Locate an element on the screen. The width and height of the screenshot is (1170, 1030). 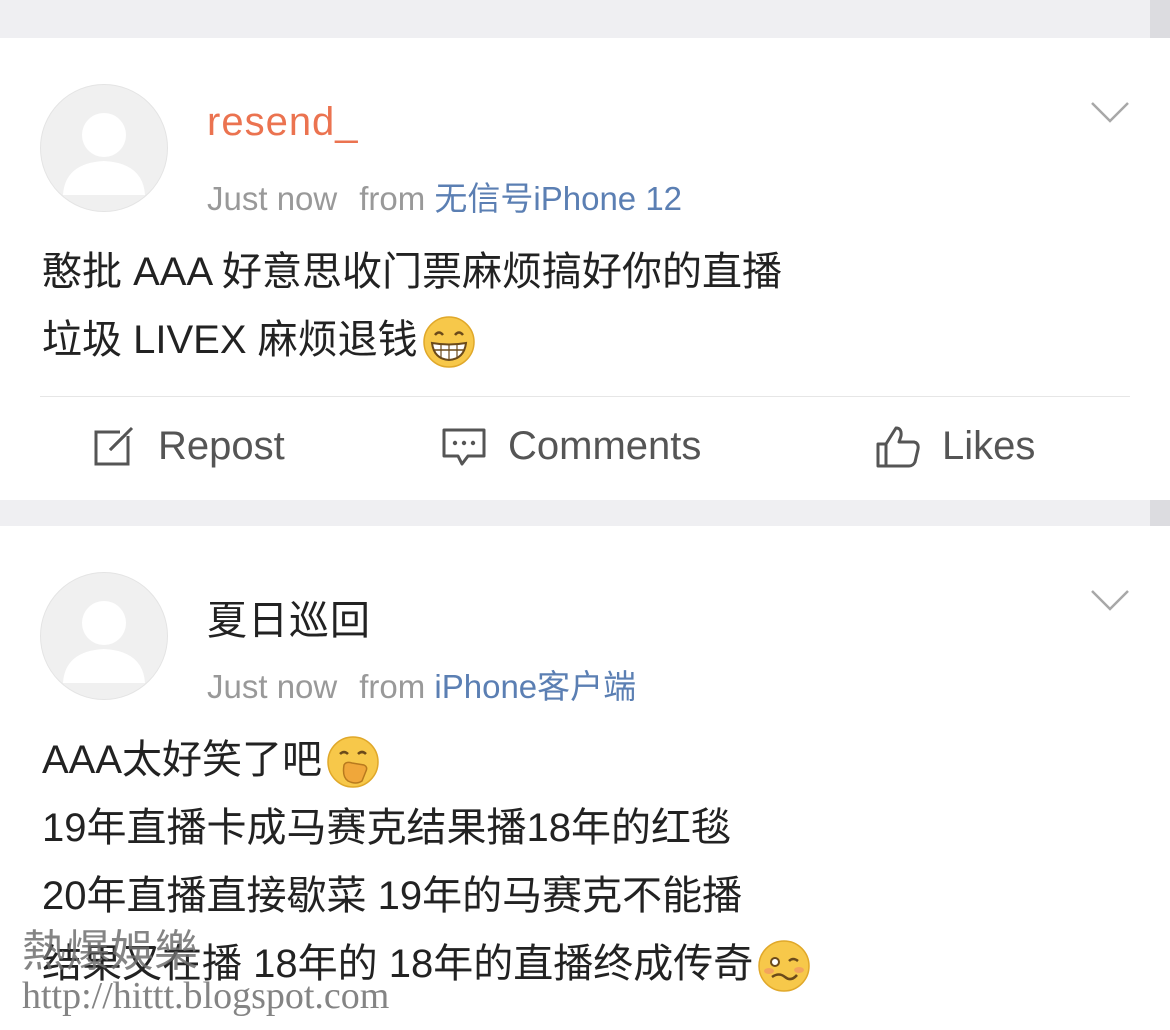
repost-icon is located at coordinates (115, 445).